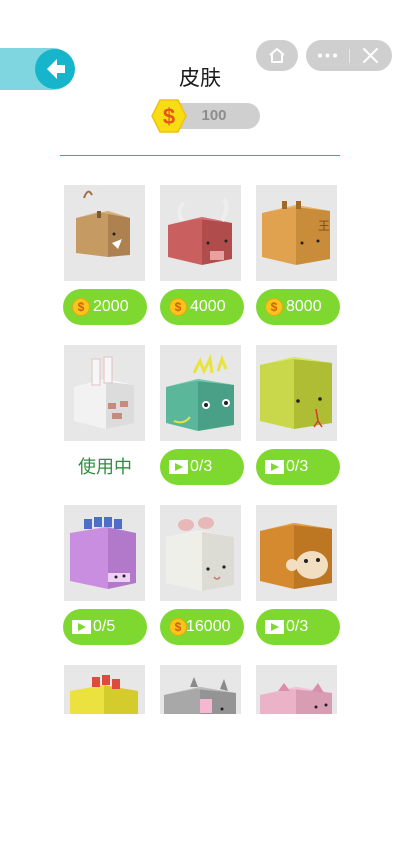 The width and height of the screenshot is (400, 867). I want to click on skin-card-dog, so click(200, 689).